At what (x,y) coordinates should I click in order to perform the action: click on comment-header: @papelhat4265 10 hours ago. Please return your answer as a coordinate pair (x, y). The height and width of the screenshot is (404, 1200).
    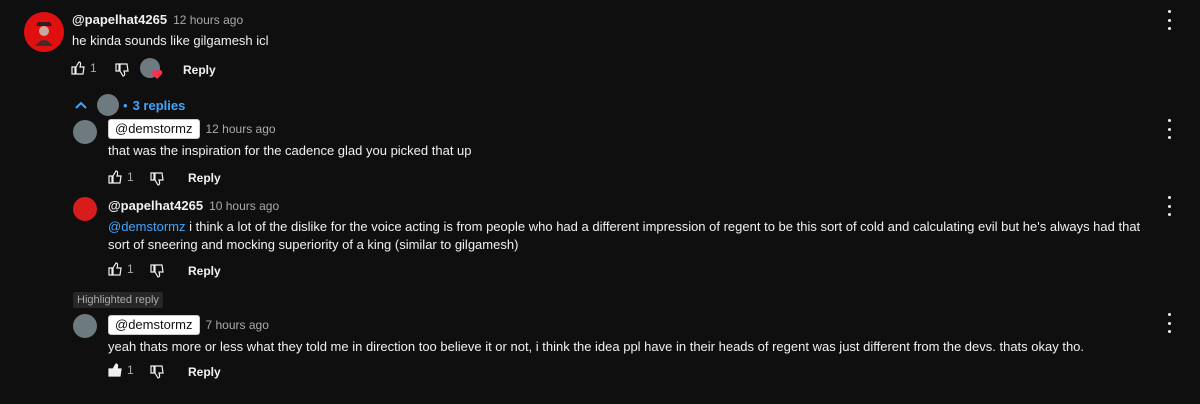
    Looking at the image, I should click on (193, 205).